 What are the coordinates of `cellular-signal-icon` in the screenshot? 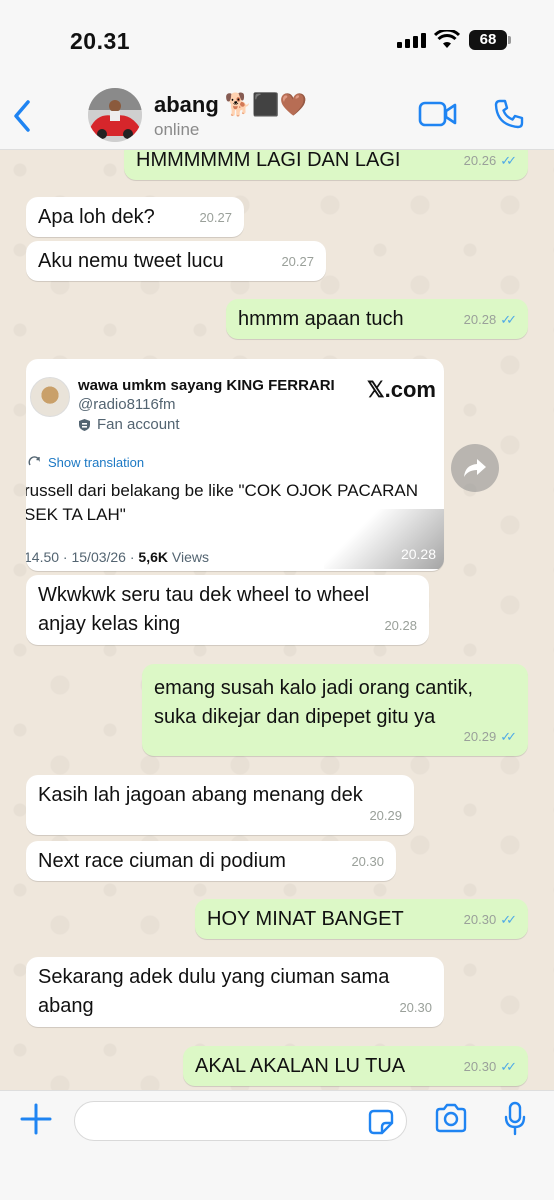 It's located at (411, 40).